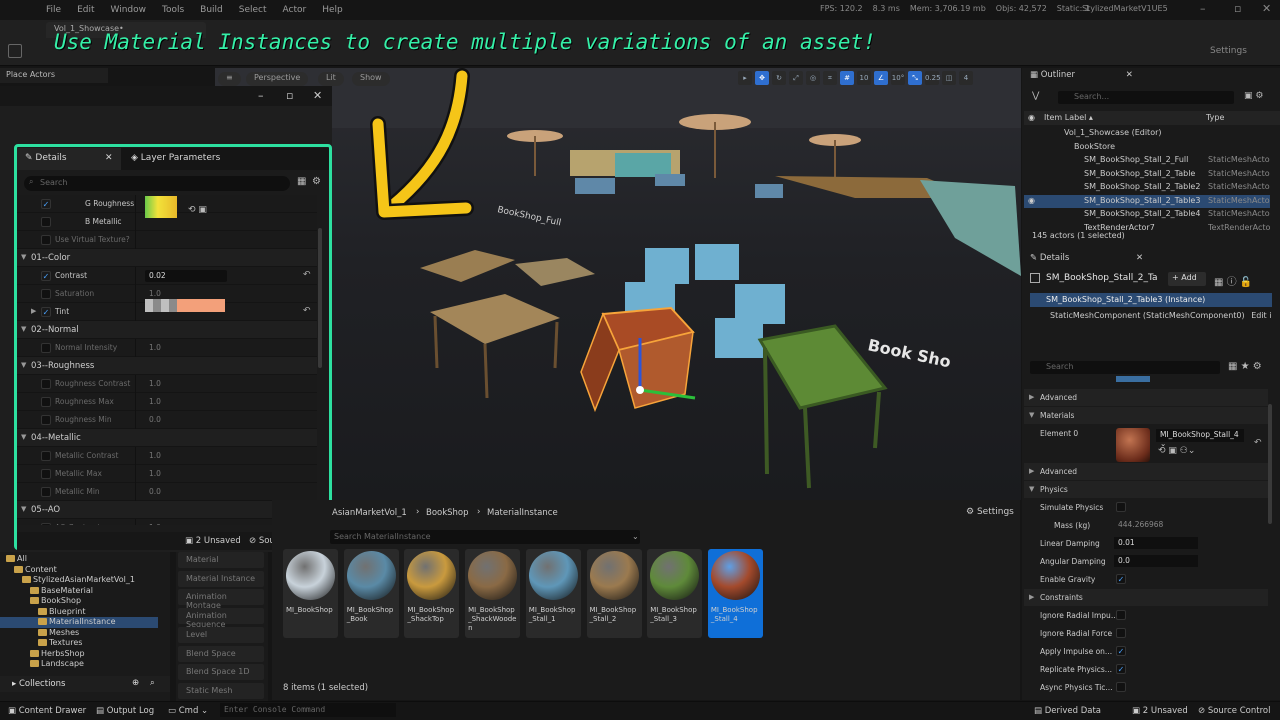 The width and height of the screenshot is (1280, 720). What do you see at coordinates (167, 474) in the screenshot?
I see `parameter-row: Metallic Max 1.0` at bounding box center [167, 474].